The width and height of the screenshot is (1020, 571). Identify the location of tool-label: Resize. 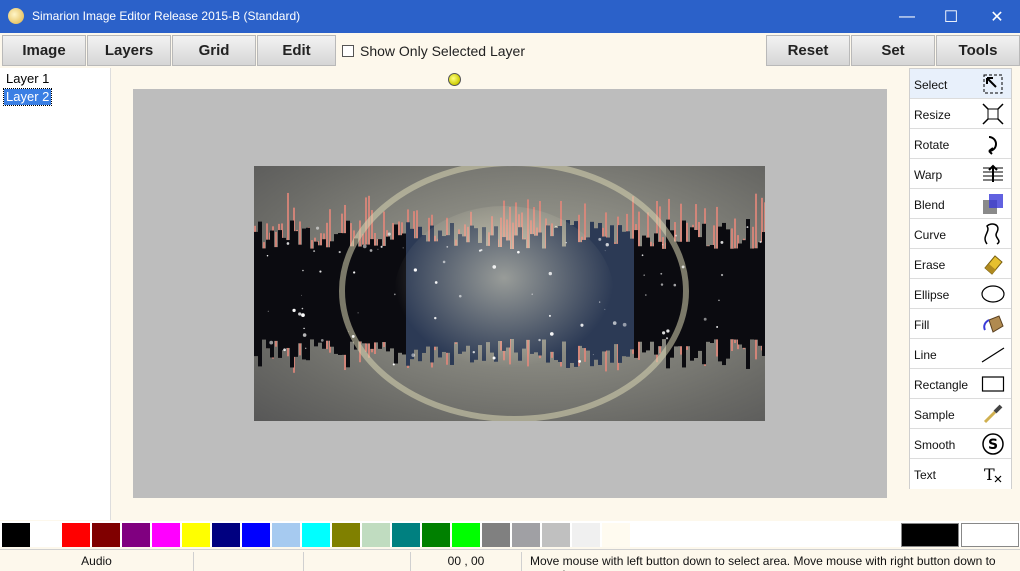
(932, 115).